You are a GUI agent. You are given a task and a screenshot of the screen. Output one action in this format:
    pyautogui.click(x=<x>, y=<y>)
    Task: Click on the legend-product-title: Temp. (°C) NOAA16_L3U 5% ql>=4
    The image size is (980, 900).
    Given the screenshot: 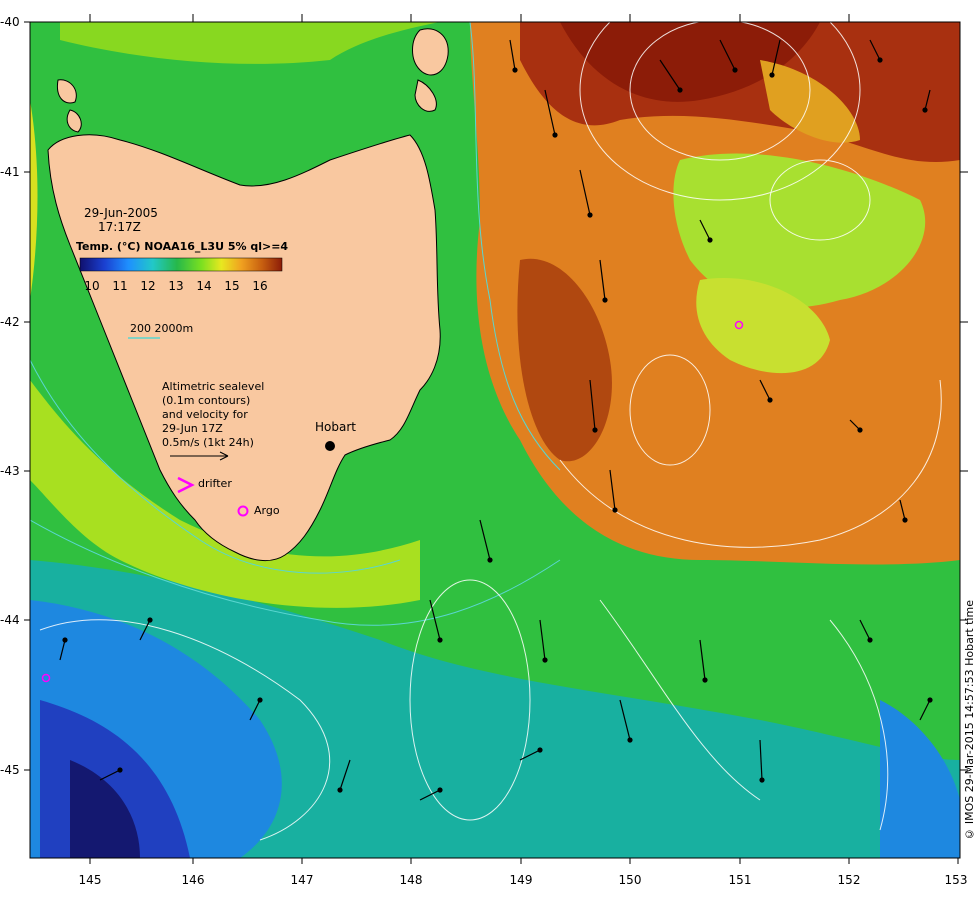 What is the action you would take?
    pyautogui.click(x=182, y=246)
    